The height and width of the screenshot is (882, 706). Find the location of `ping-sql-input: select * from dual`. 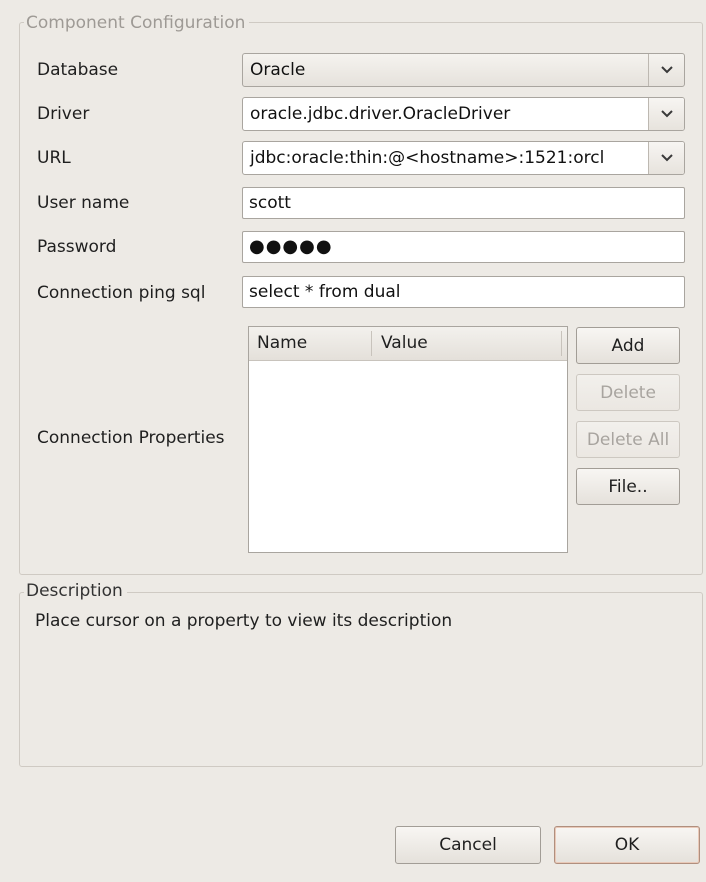

ping-sql-input: select * from dual is located at coordinates (463, 292).